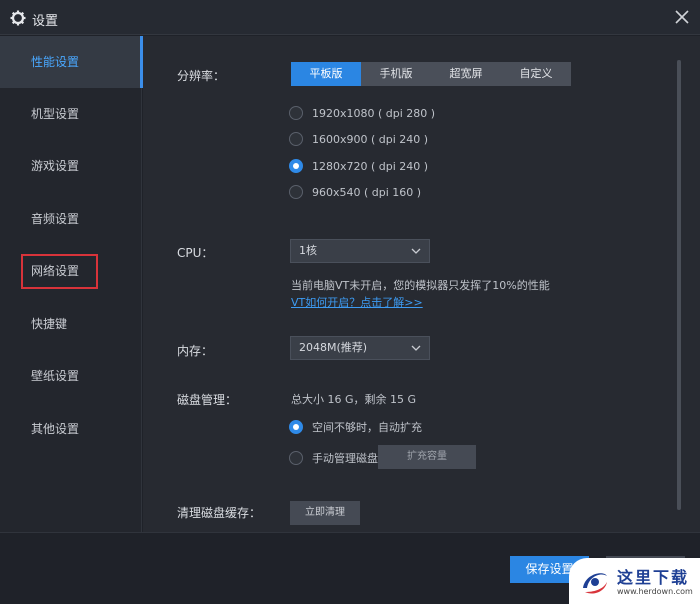 The image size is (700, 604). I want to click on tab-phone: 手机版, so click(396, 74).